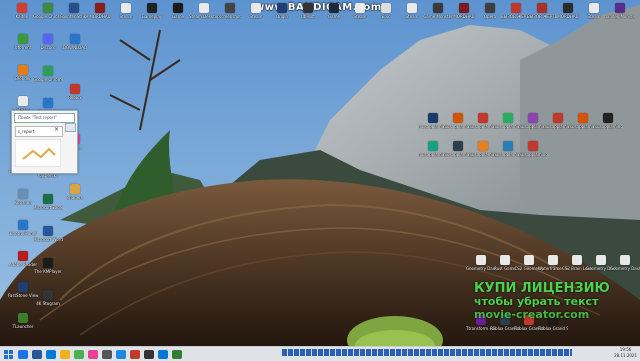  I want to click on panel-button, so click(70, 127).